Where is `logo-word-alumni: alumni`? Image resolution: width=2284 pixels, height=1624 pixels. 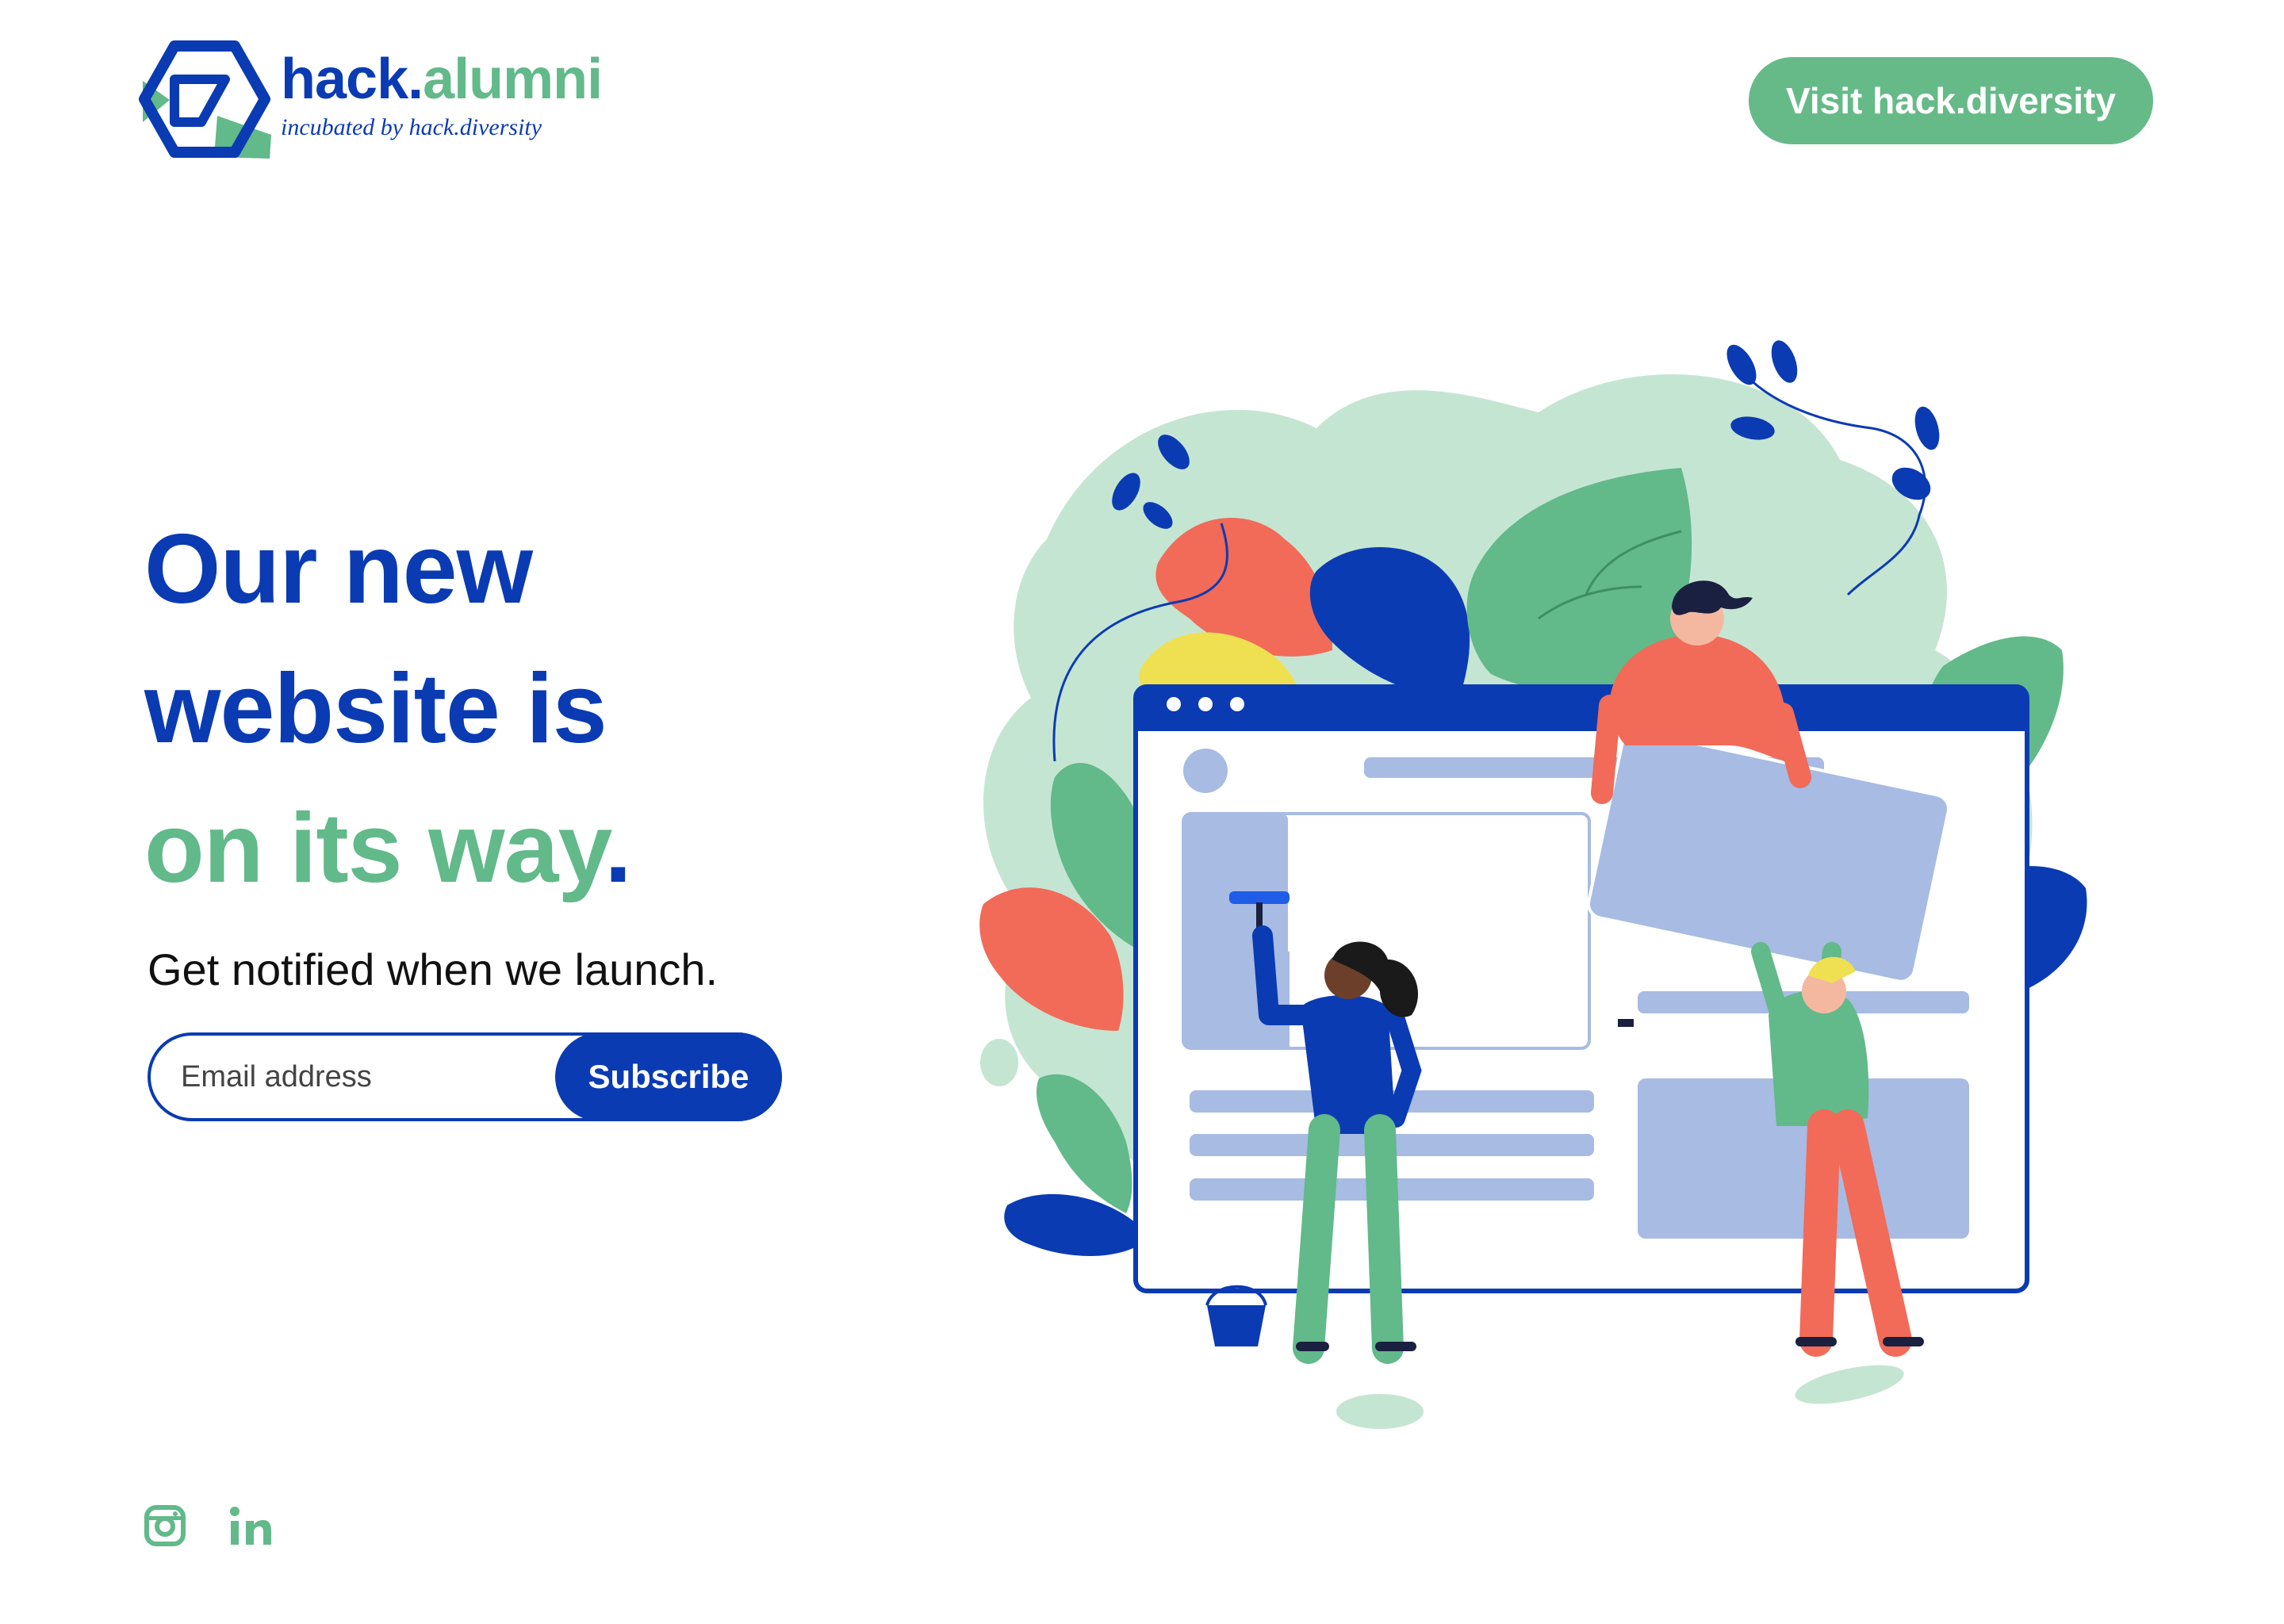
logo-word-alumni: alumni is located at coordinates (513, 79).